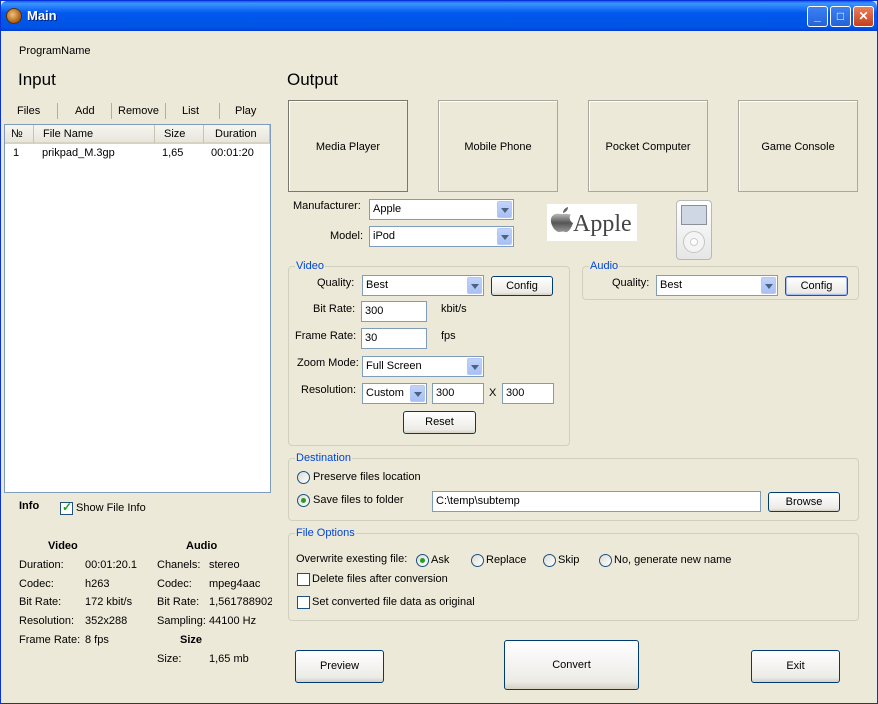  Describe the element at coordinates (816, 286) in the screenshot. I see `audio-config-button: Config` at that location.